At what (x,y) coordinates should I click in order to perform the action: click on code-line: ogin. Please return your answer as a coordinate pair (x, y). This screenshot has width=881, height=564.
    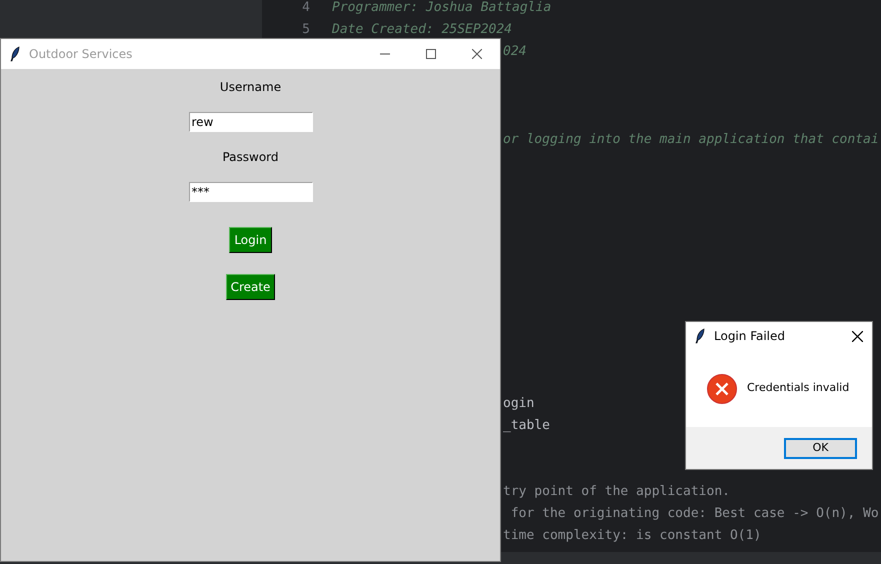
    Looking at the image, I should click on (518, 404).